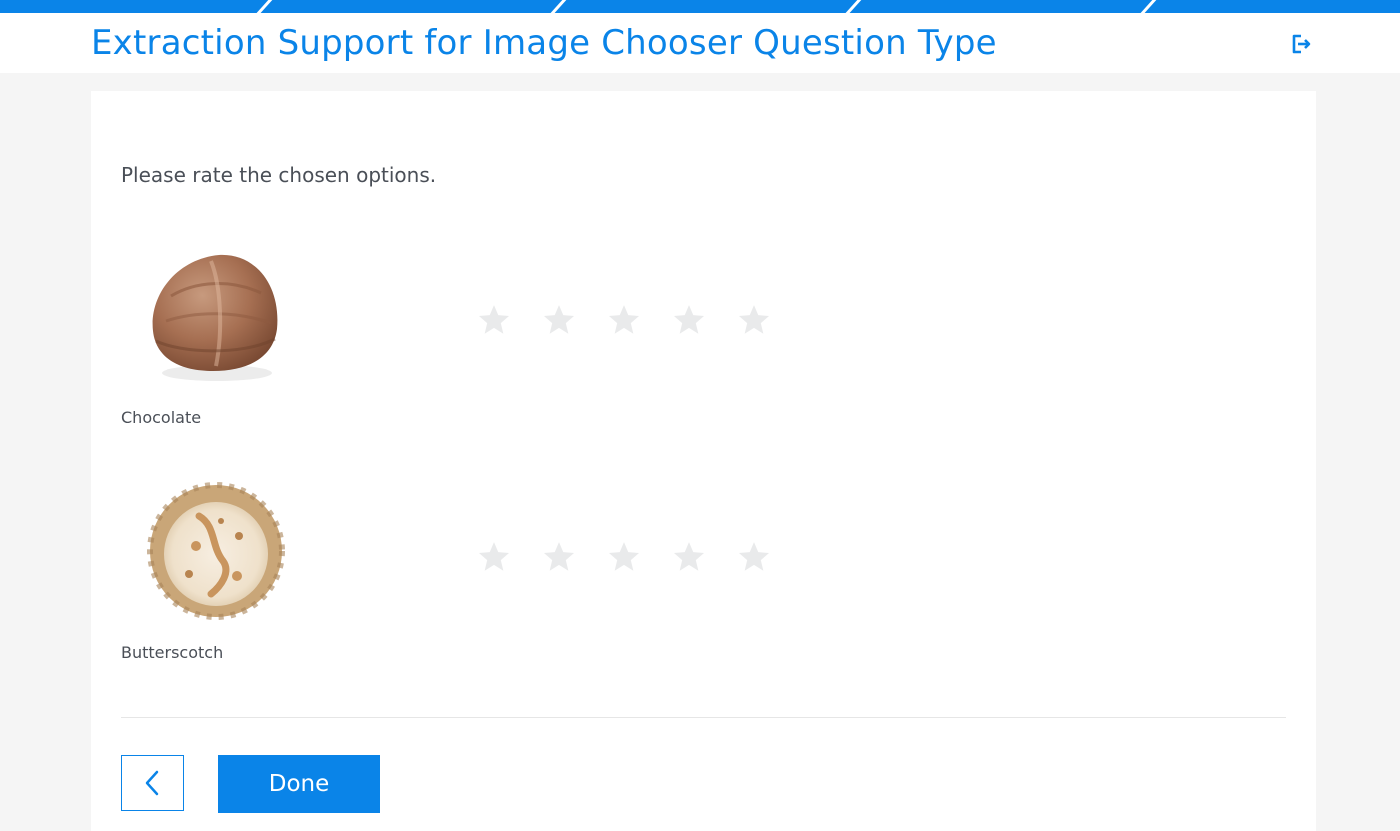  What do you see at coordinates (172, 652) in the screenshot?
I see `option-label-butterscotch: Butterscotch` at bounding box center [172, 652].